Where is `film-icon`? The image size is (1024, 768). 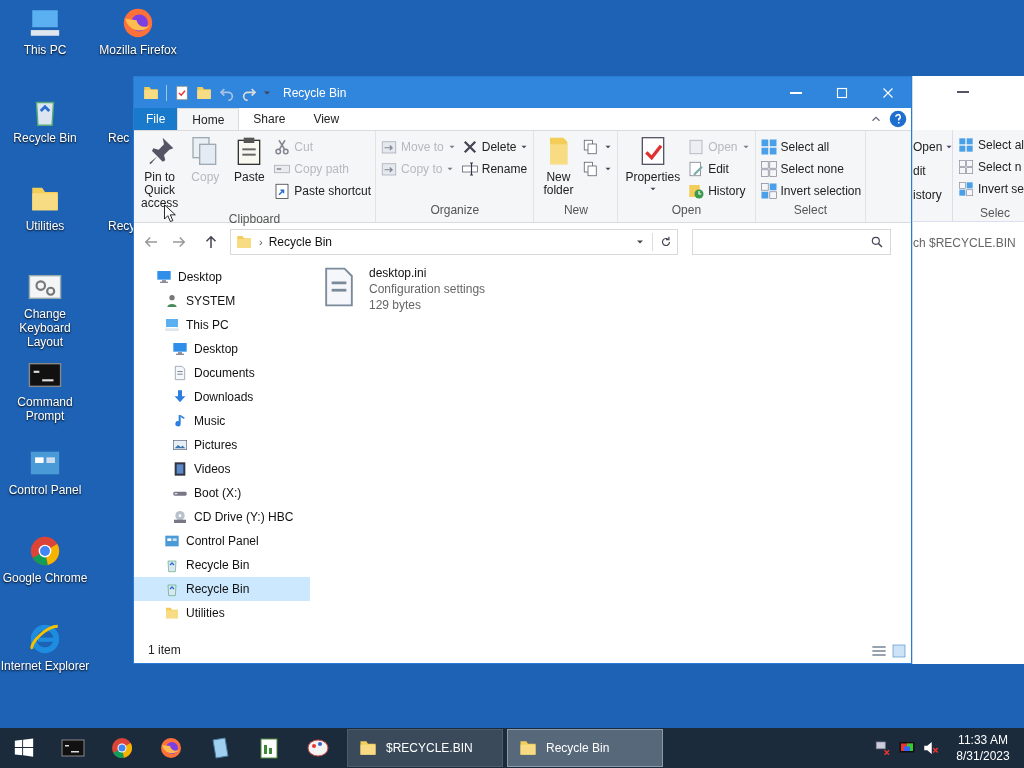 film-icon is located at coordinates (180, 469).